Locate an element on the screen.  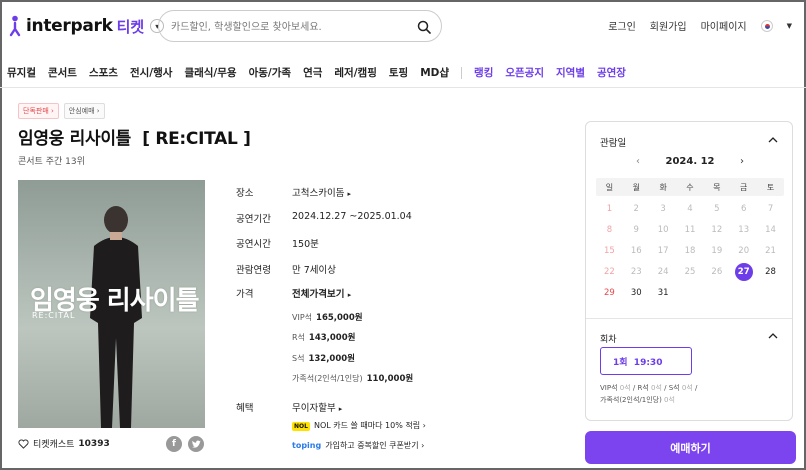
calendar-day: 20 is located at coordinates (744, 250).